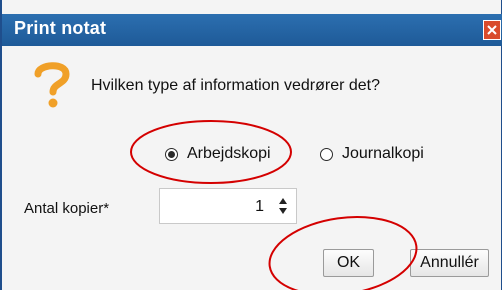 Image resolution: width=502 pixels, height=290 pixels. I want to click on radio-arbejdskopi: Arbejdskopi, so click(218, 154).